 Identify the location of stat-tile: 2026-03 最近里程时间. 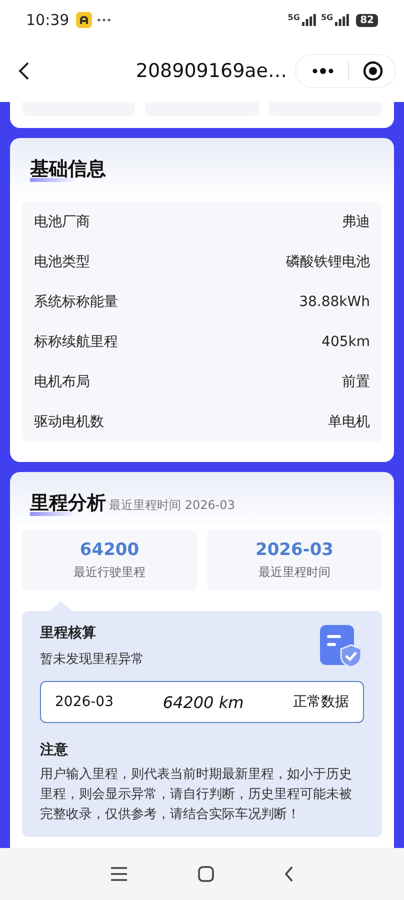
(294, 560).